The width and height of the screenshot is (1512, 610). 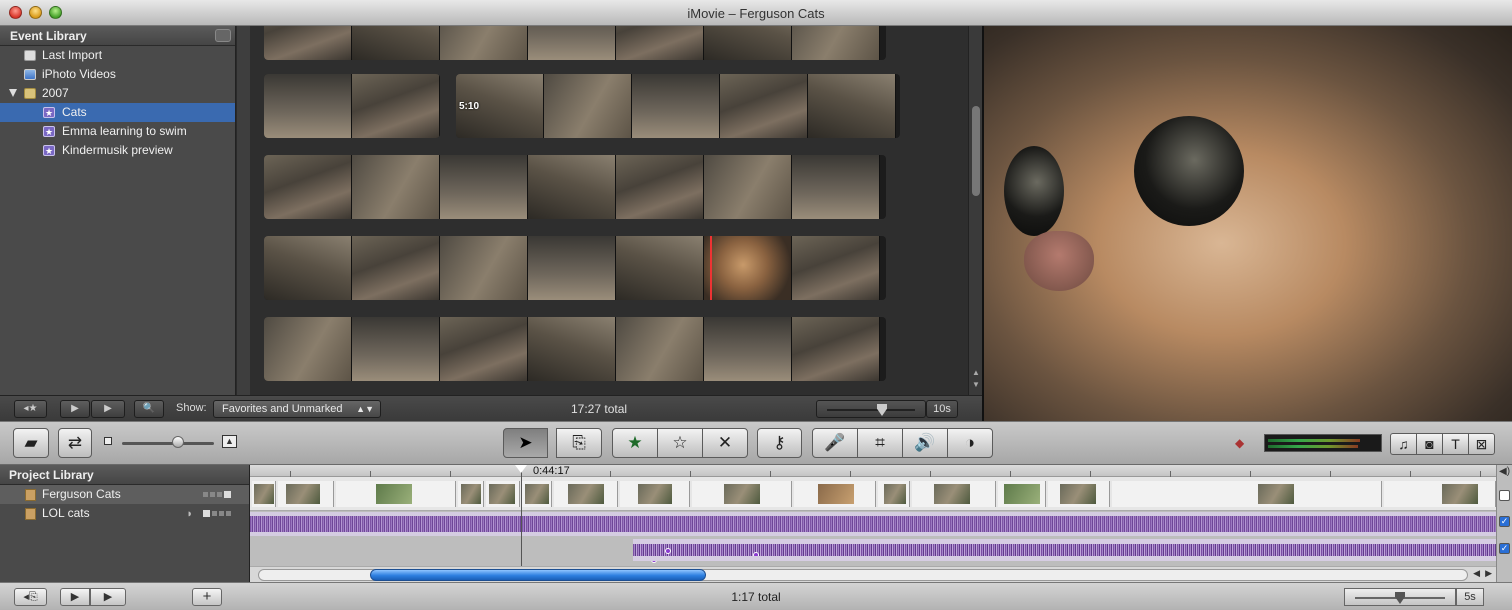 What do you see at coordinates (635, 443) in the screenshot?
I see `mark-favorite-icon: ★` at bounding box center [635, 443].